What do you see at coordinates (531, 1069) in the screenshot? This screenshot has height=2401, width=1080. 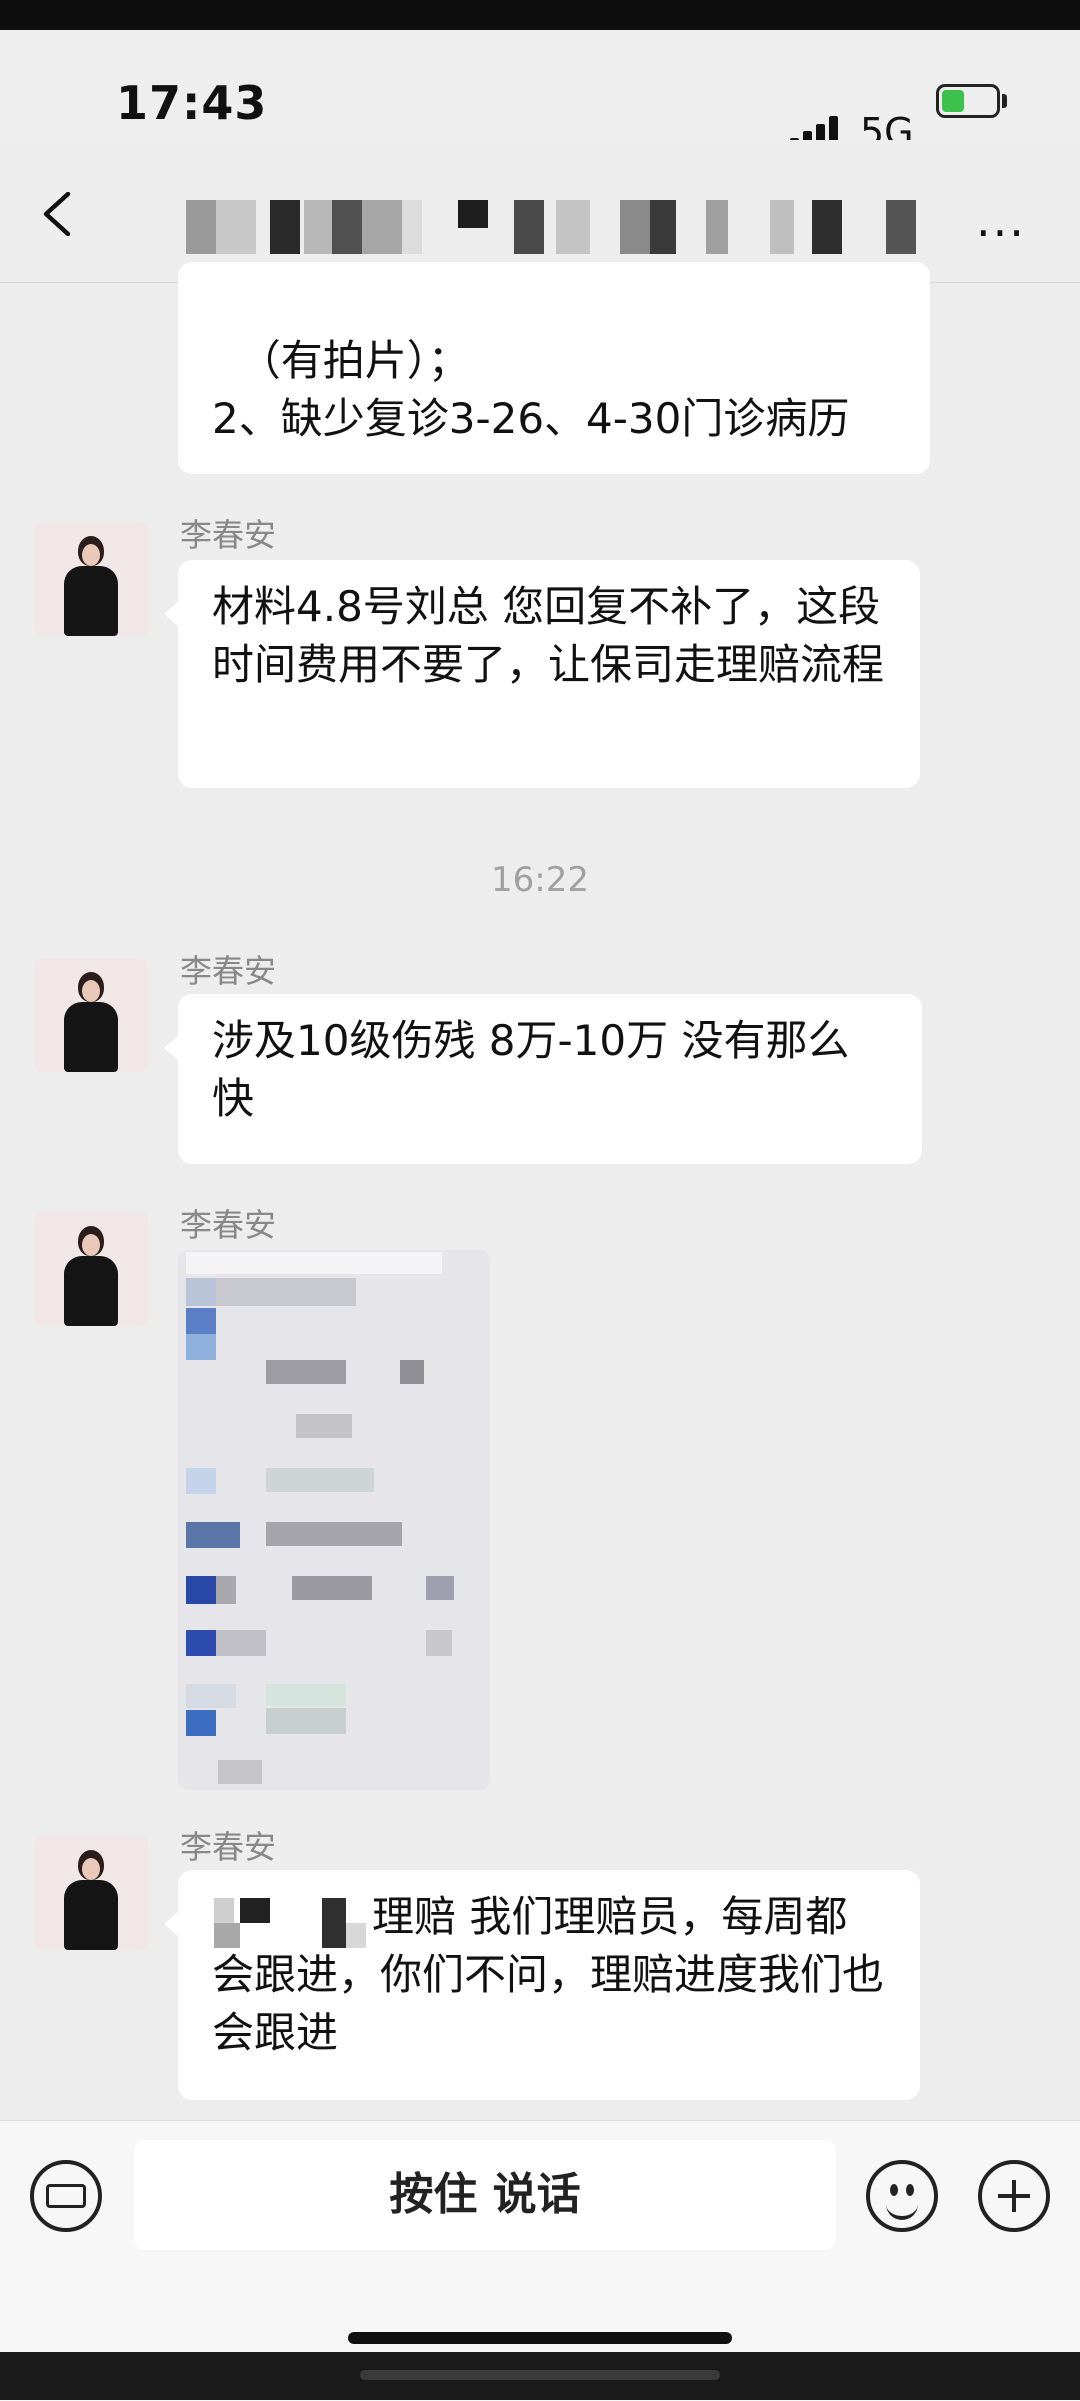 I see `message-text: 涉及10级伤残 8万-10万 没有那么快` at bounding box center [531, 1069].